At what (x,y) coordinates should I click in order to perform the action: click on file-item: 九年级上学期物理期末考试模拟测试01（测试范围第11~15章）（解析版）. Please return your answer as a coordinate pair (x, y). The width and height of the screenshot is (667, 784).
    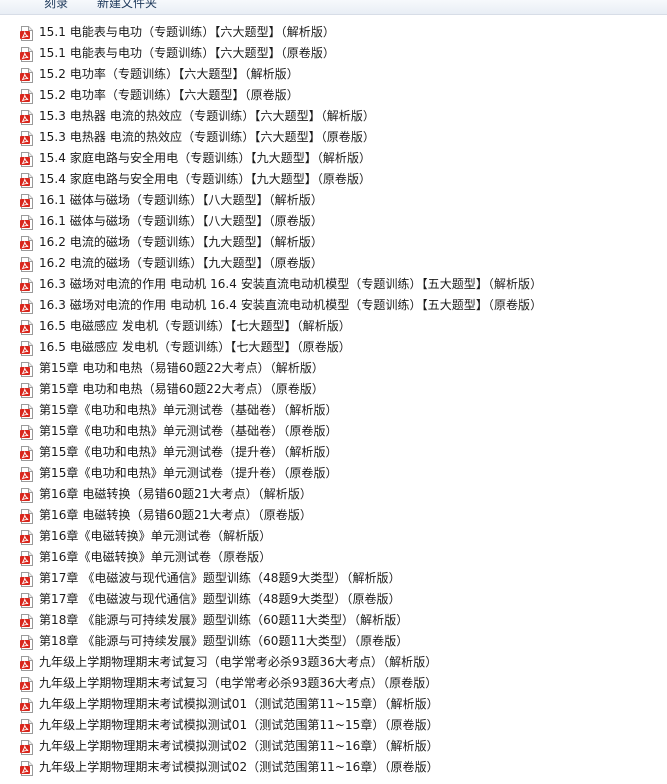
    Looking at the image, I should click on (333, 704).